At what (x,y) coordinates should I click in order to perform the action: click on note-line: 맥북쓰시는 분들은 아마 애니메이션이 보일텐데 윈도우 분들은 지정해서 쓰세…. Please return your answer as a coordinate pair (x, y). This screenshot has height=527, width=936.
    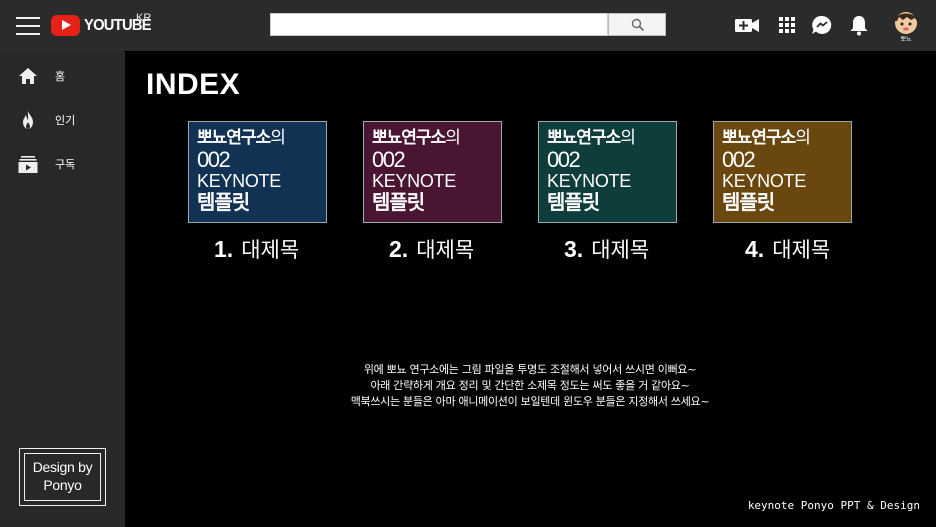
    Looking at the image, I should click on (530, 401).